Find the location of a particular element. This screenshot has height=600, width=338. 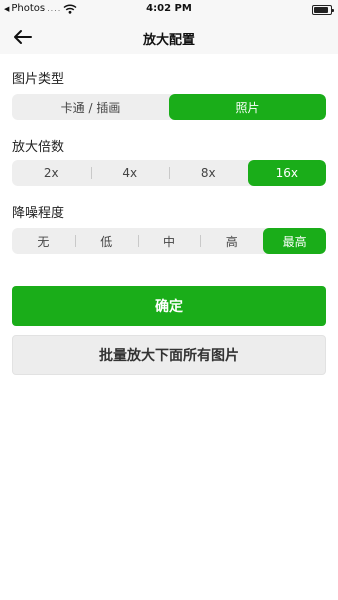

denoise-option: 高 is located at coordinates (231, 241).